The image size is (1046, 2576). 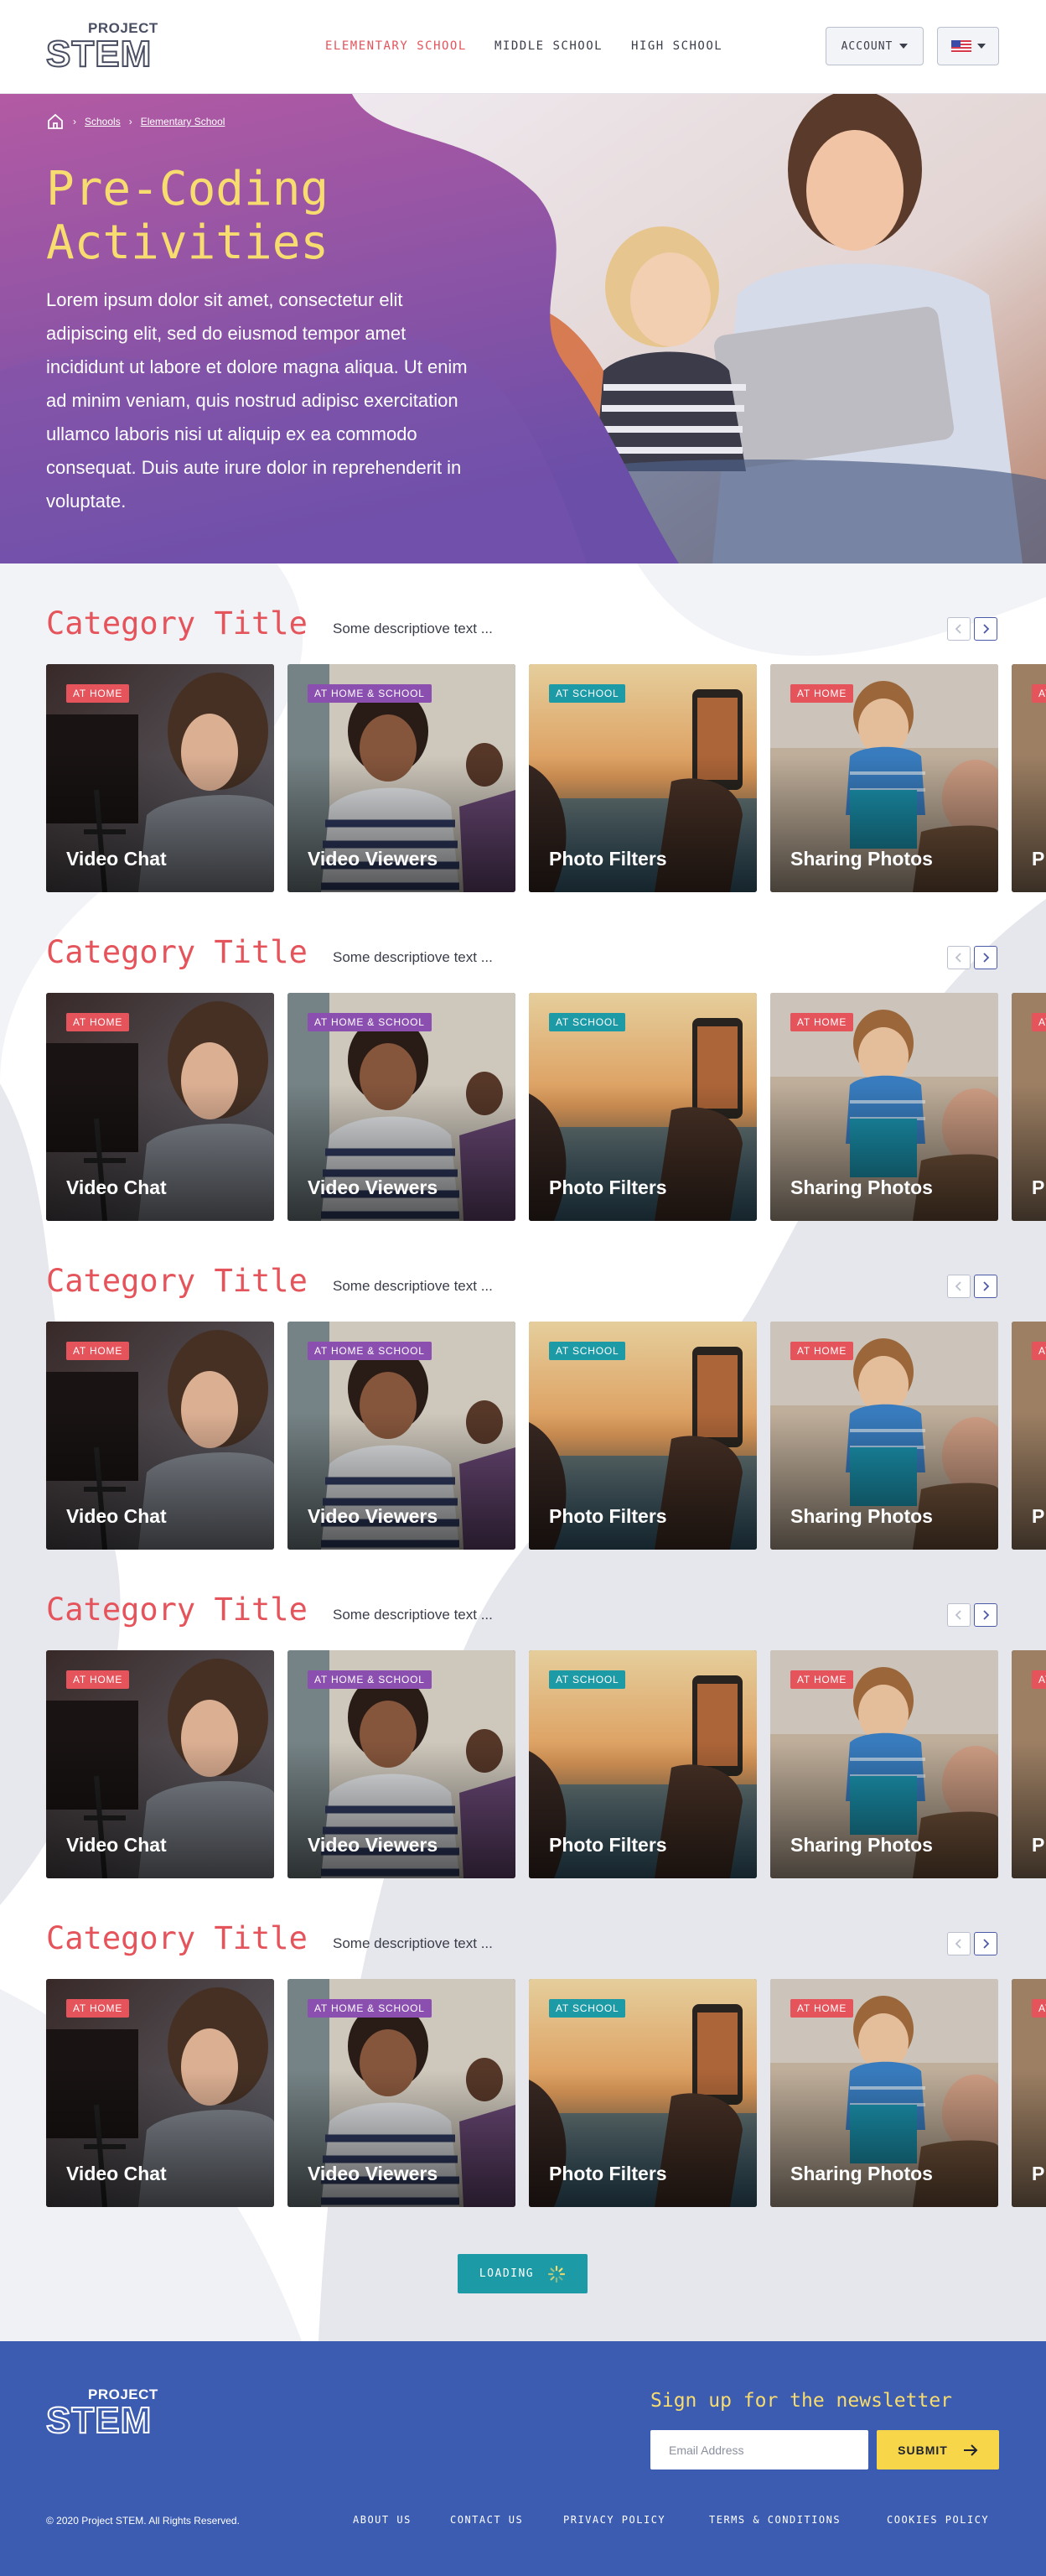 I want to click on footer-link-about-us: ABOUT US, so click(x=382, y=2520).